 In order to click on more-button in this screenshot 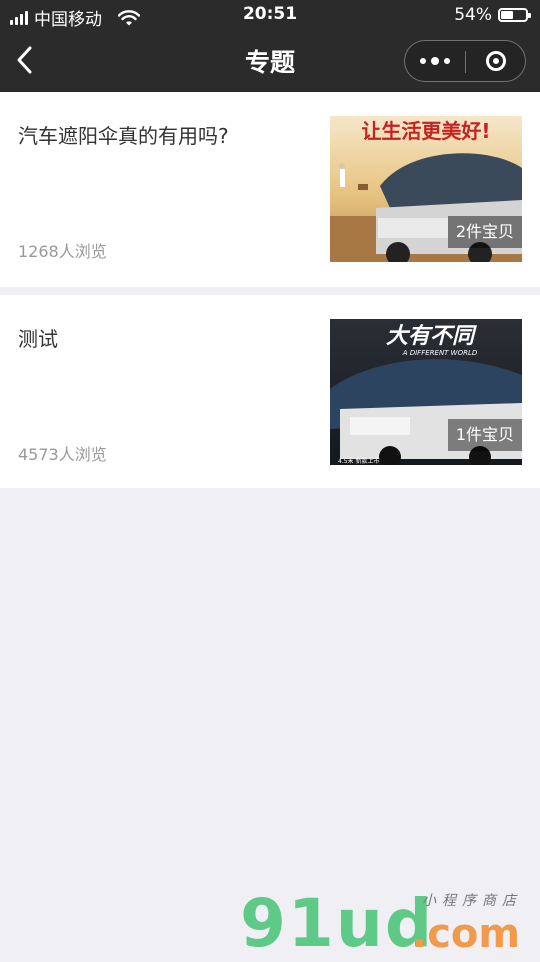, I will do `click(435, 61)`.